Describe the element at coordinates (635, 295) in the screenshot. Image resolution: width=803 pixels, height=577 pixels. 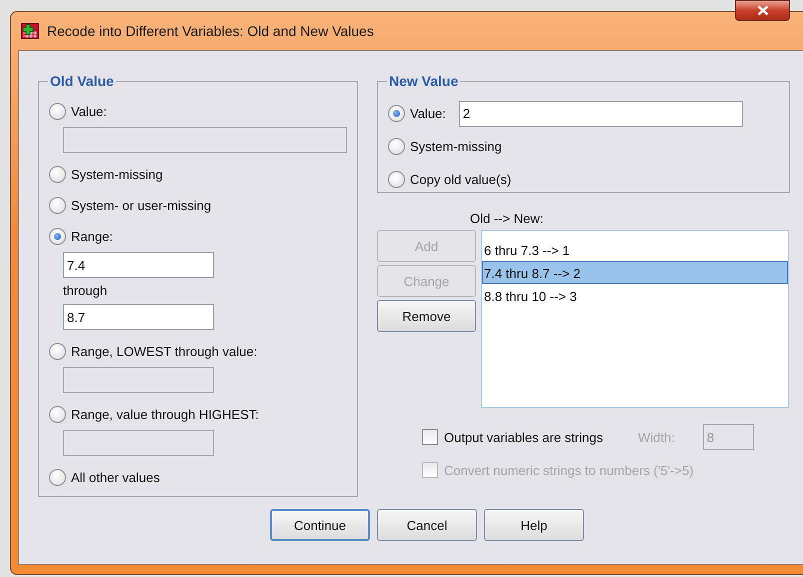
I see `list-item: 8.8 thru 10 --> 3` at that location.